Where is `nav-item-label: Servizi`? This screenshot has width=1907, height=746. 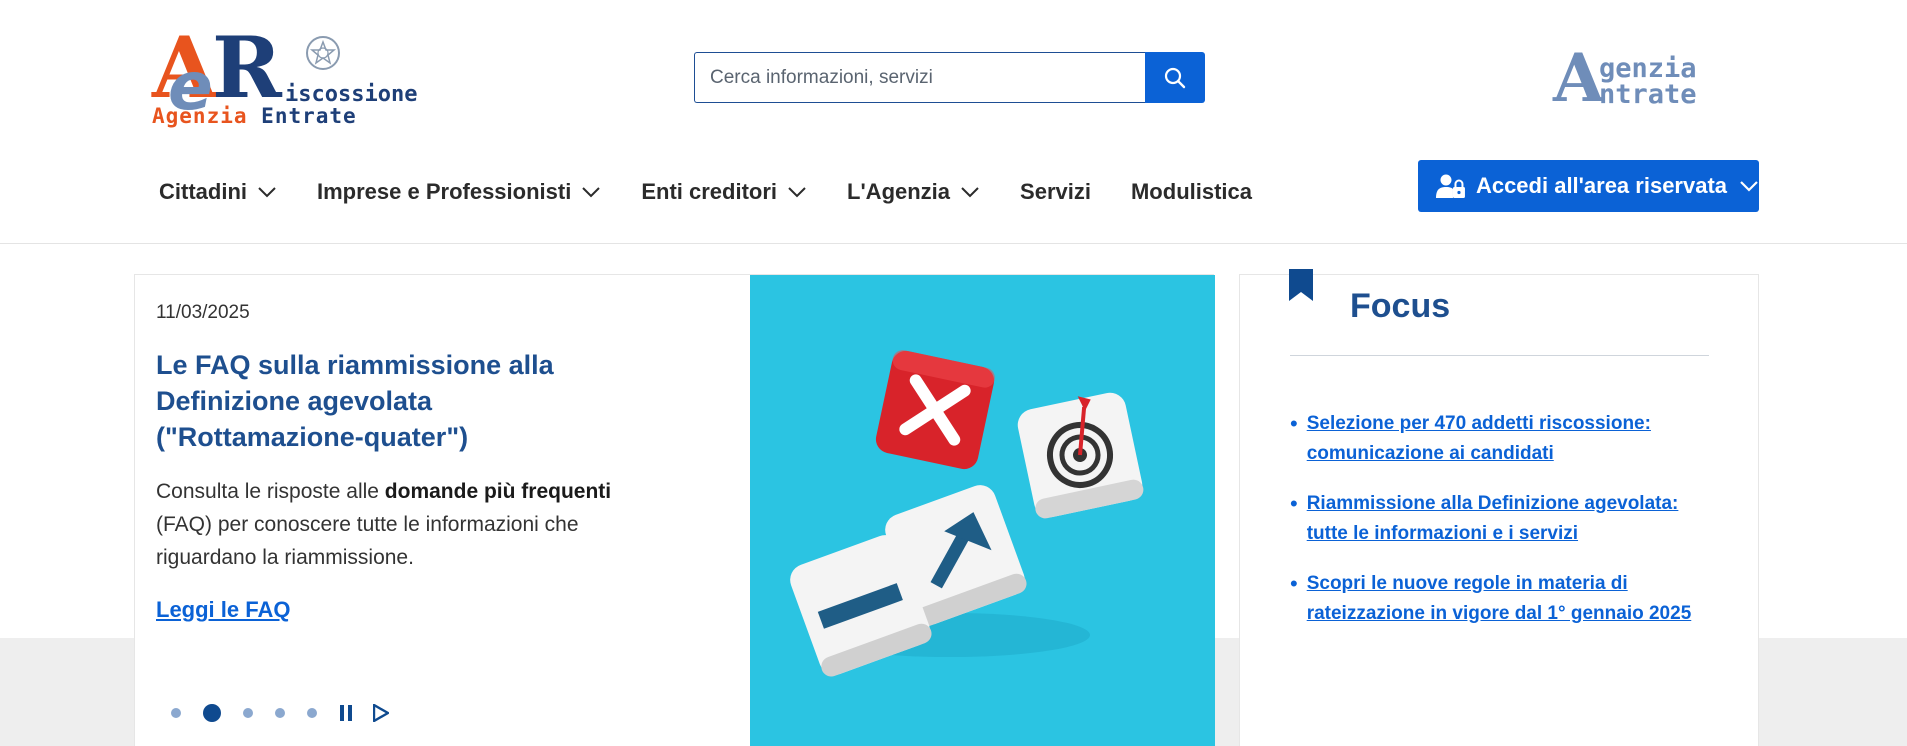
nav-item-label: Servizi is located at coordinates (1055, 191).